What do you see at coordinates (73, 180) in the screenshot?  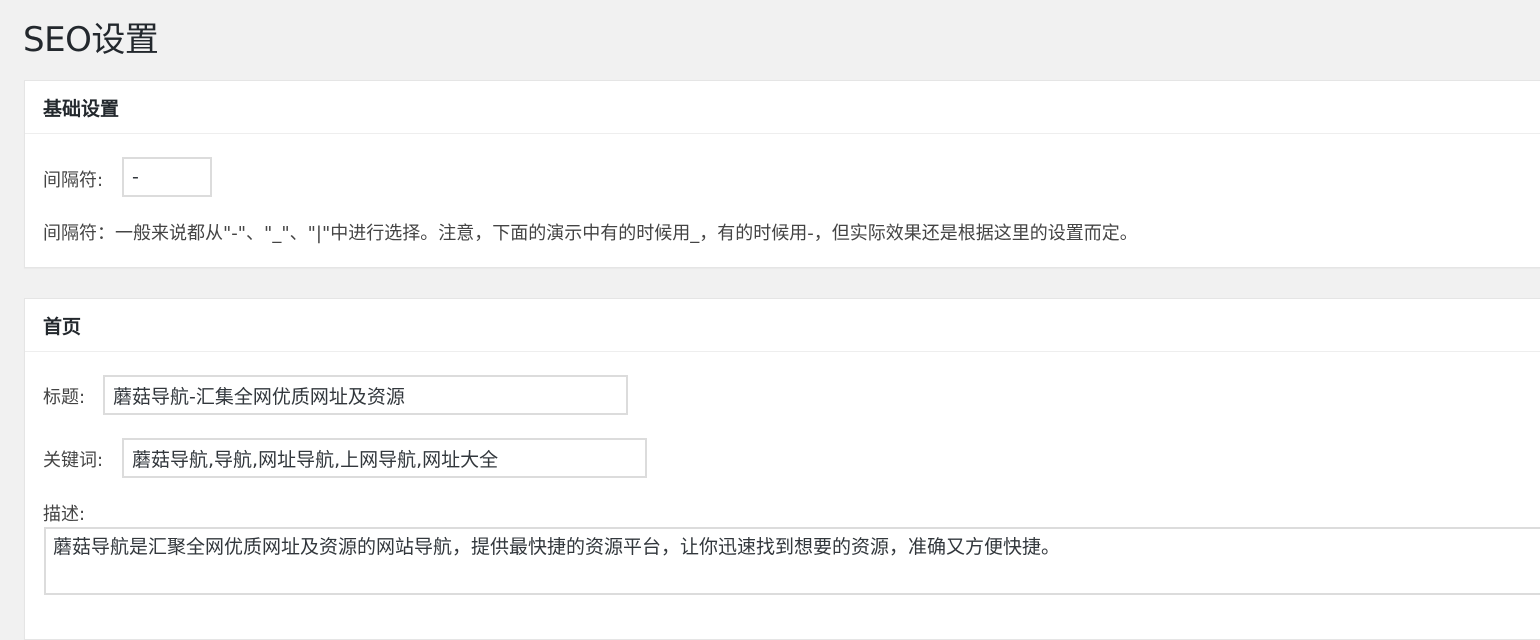 I see `separator-label: 间隔符:` at bounding box center [73, 180].